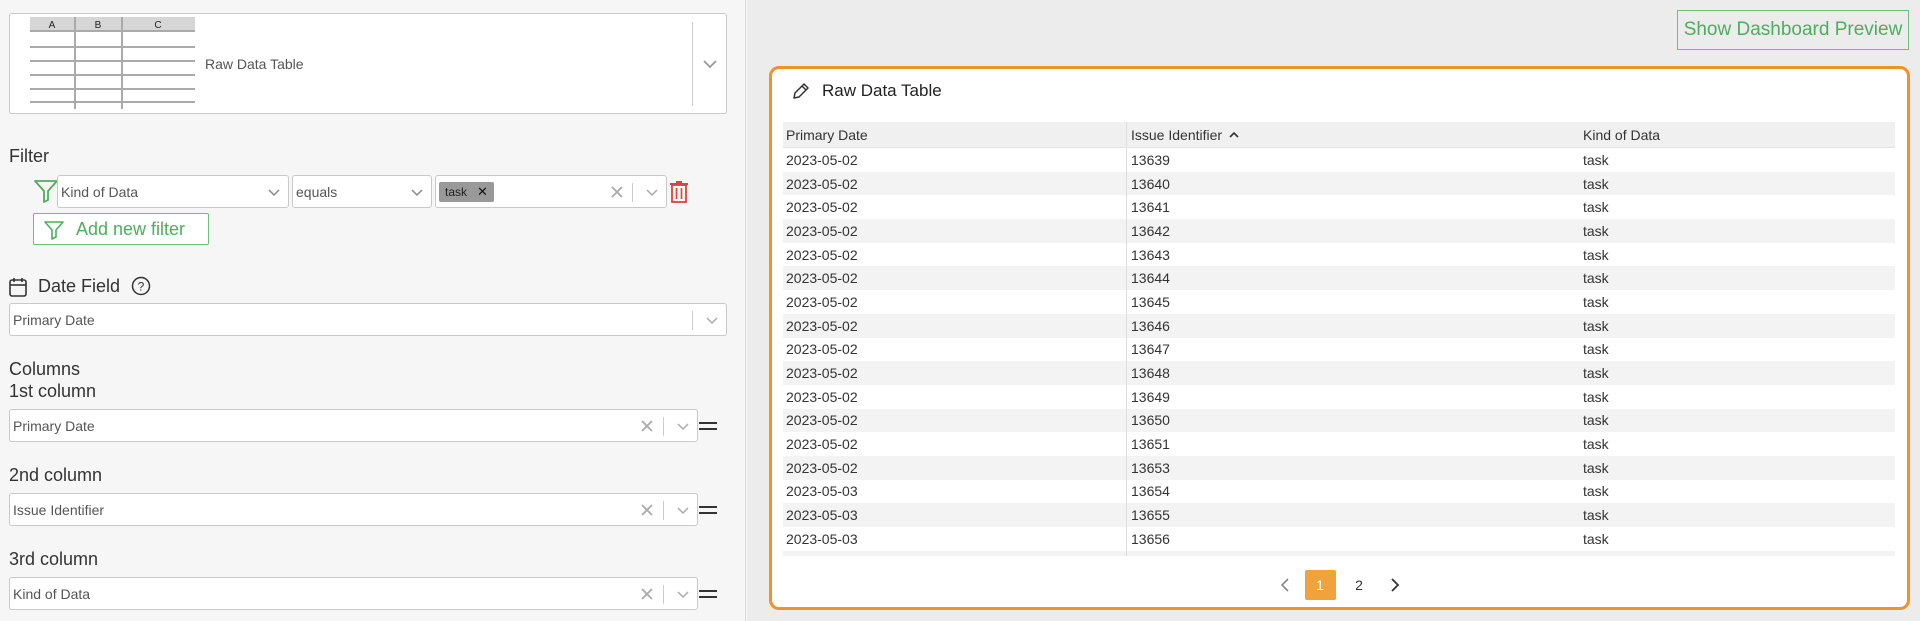 The width and height of the screenshot is (1920, 621). What do you see at coordinates (59, 510) in the screenshot?
I see `column-2-value: Issue Identifier` at bounding box center [59, 510].